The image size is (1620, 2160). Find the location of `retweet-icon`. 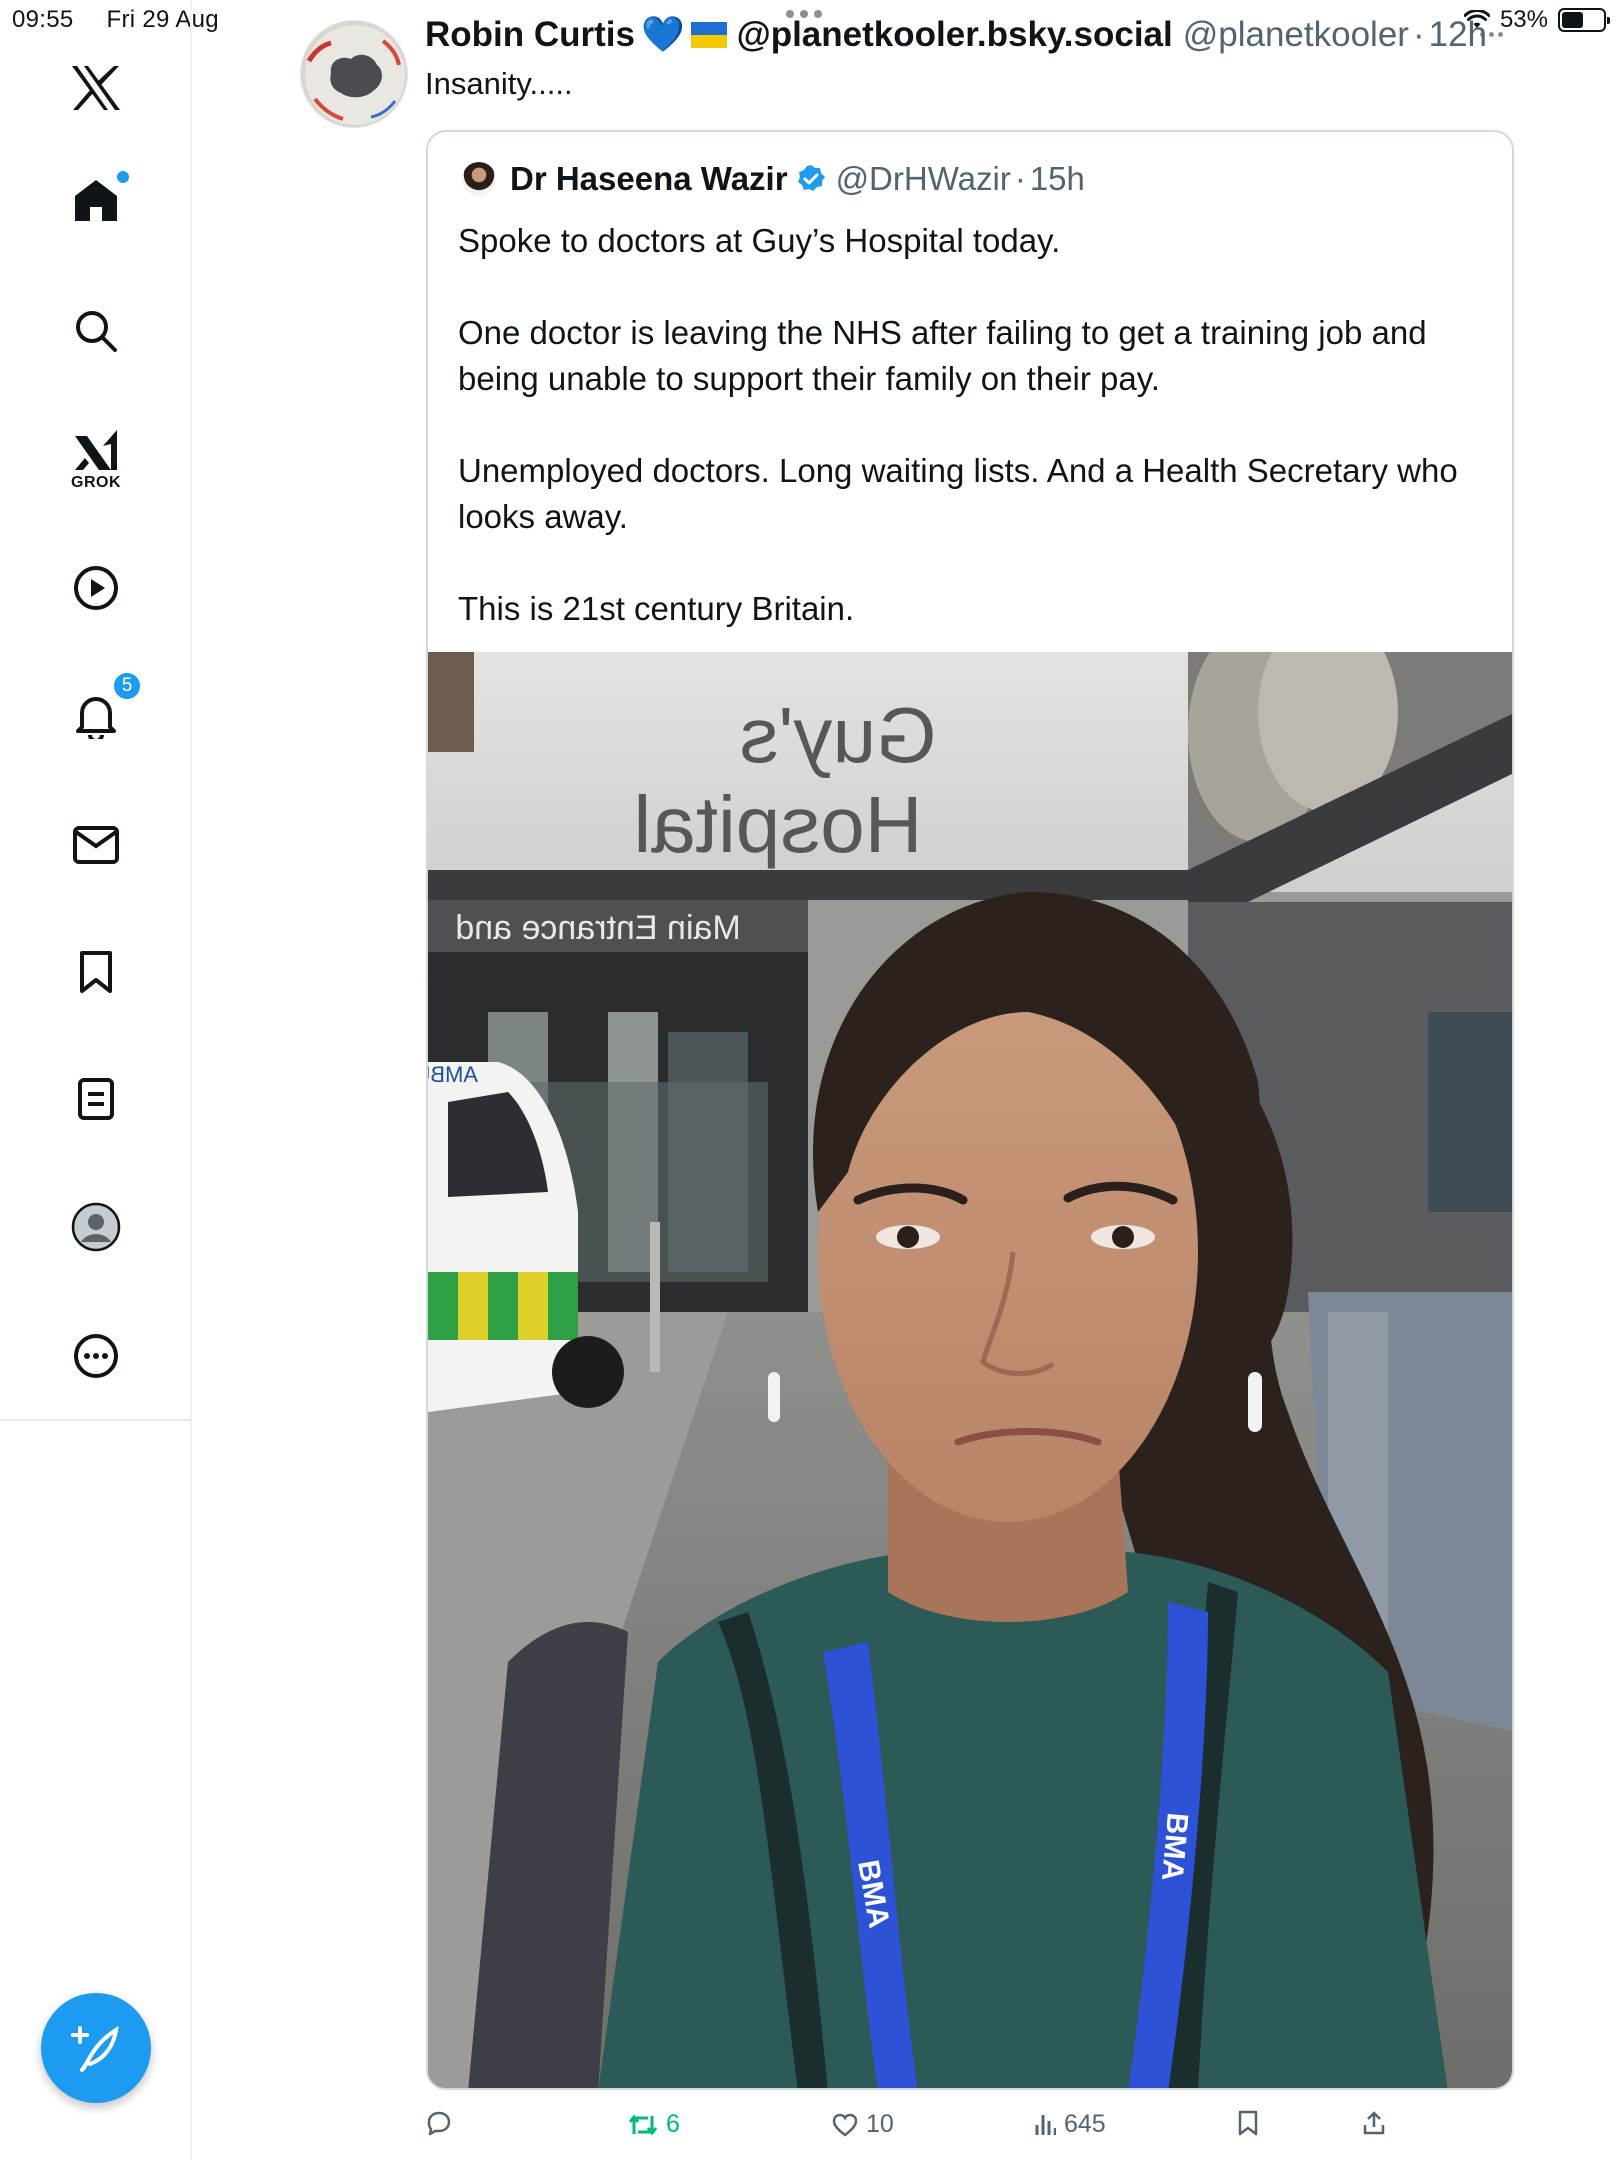

retweet-icon is located at coordinates (643, 2124).